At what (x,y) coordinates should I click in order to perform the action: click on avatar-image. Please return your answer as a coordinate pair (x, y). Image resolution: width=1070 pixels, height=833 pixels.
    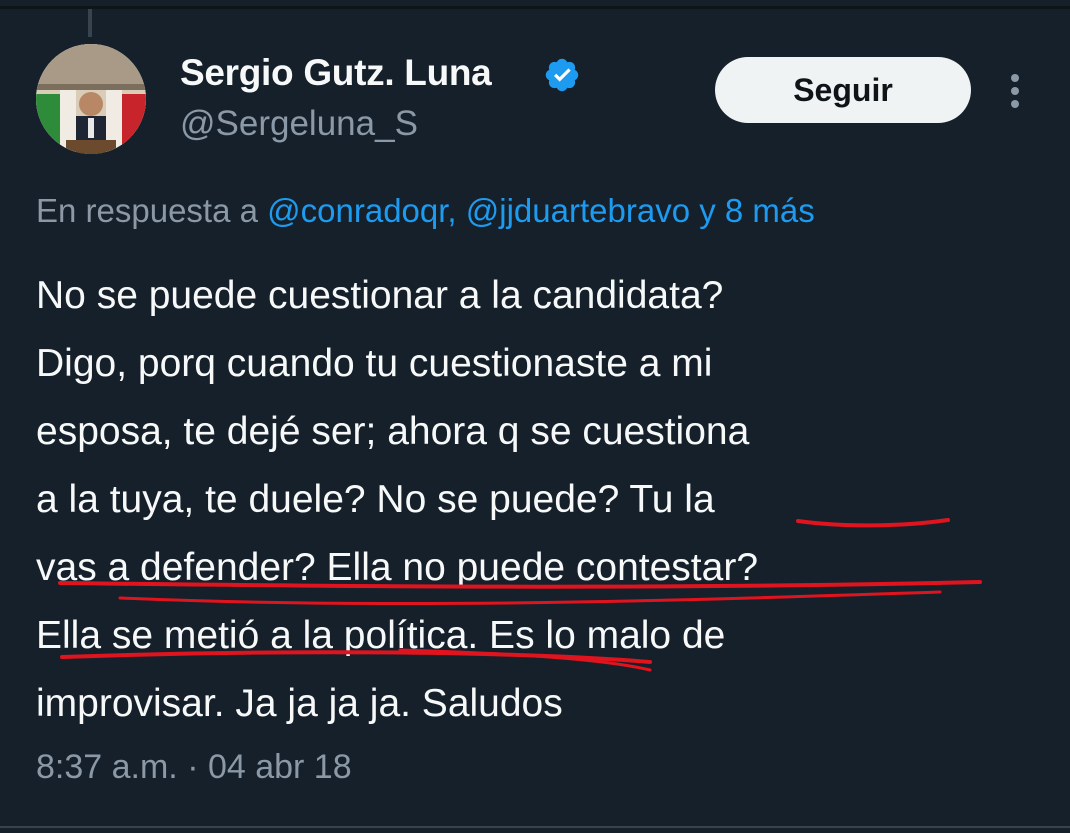
    Looking at the image, I should click on (91, 99).